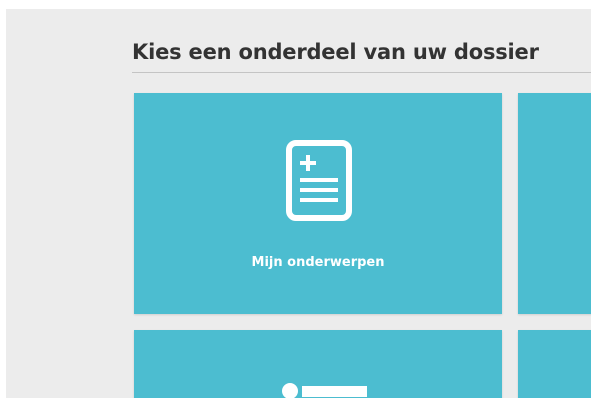 This screenshot has height=398, width=591. Describe the element at coordinates (361, 72) in the screenshot. I see `title-divider` at that location.